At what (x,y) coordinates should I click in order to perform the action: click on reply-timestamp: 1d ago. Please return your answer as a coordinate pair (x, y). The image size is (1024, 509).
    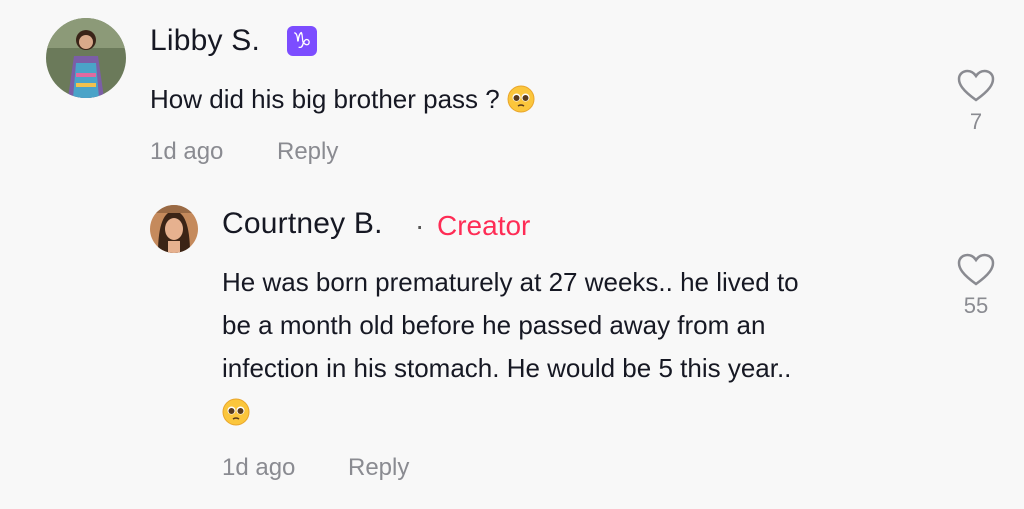
    Looking at the image, I should click on (259, 467).